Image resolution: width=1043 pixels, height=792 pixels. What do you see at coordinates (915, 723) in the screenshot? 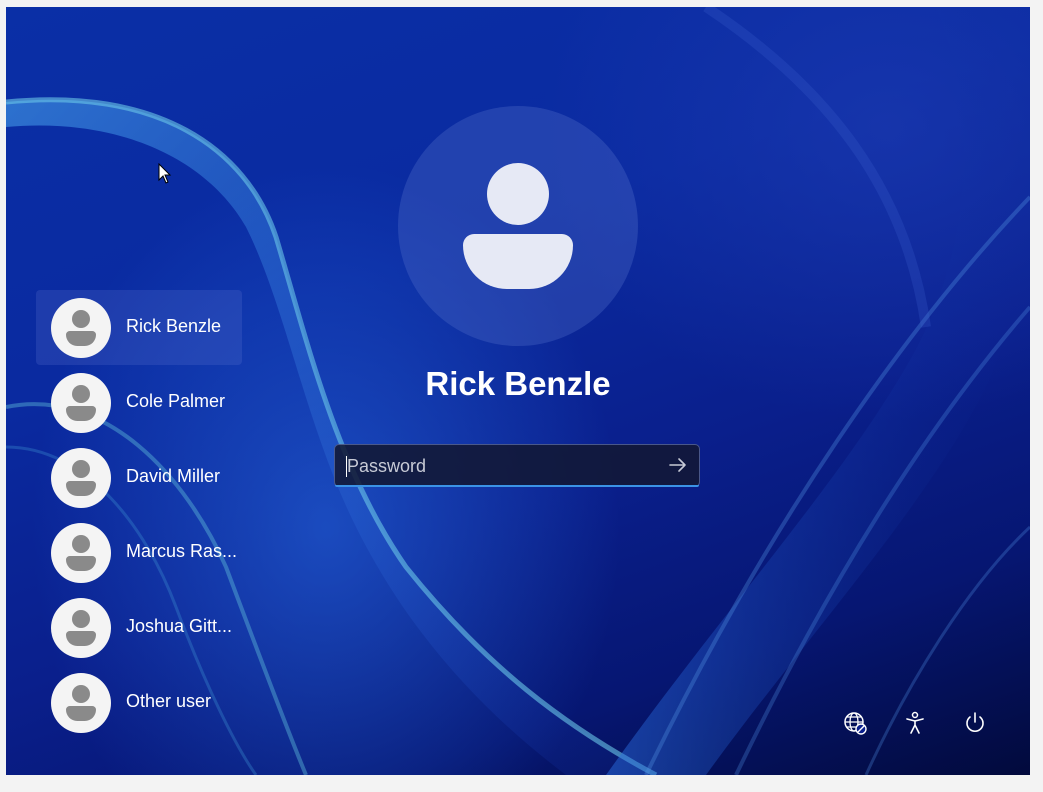
I see `accessibility-icon` at bounding box center [915, 723].